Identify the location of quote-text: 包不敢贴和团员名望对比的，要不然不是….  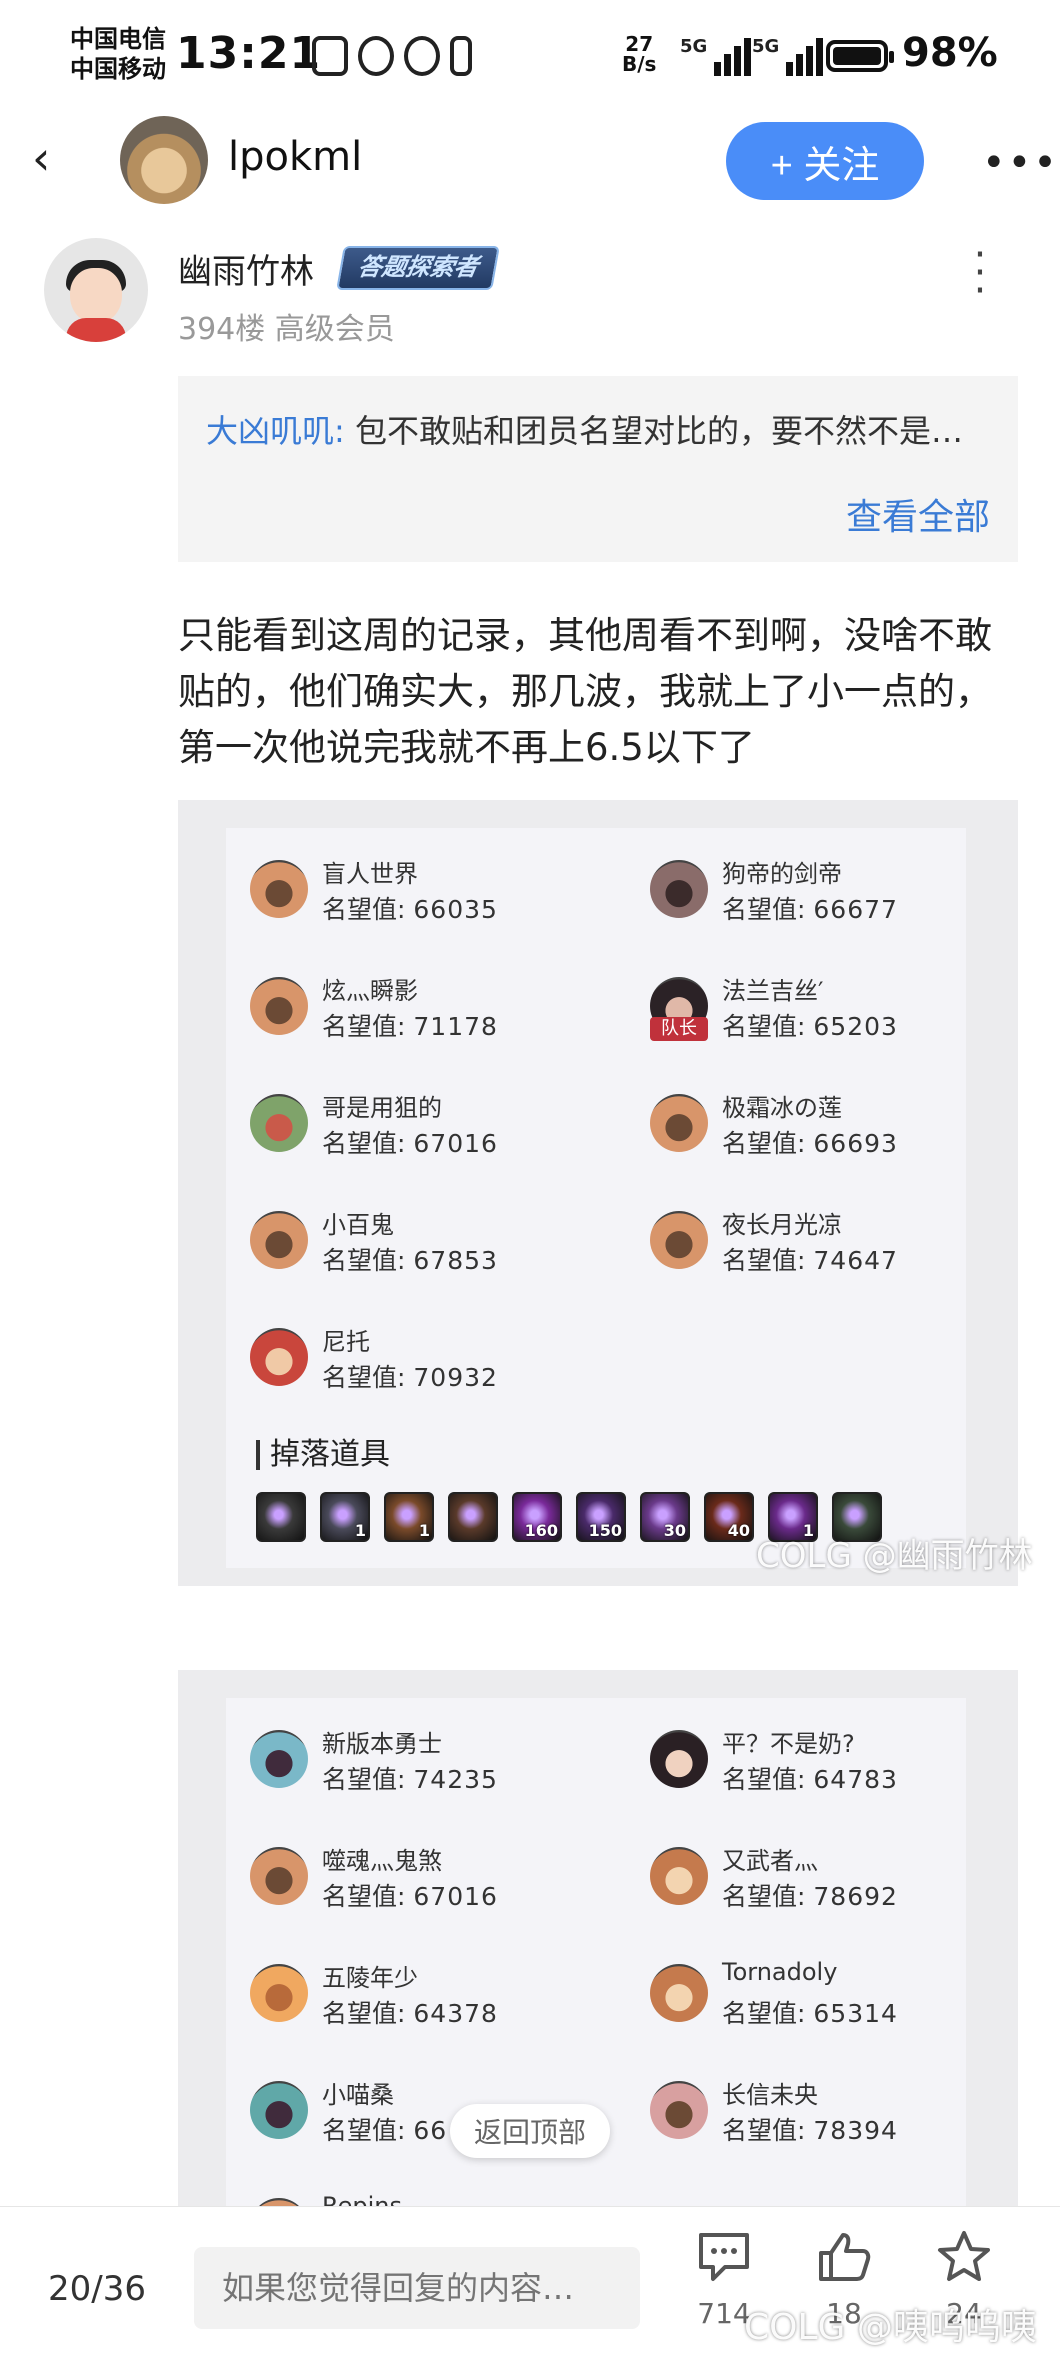
(653, 431).